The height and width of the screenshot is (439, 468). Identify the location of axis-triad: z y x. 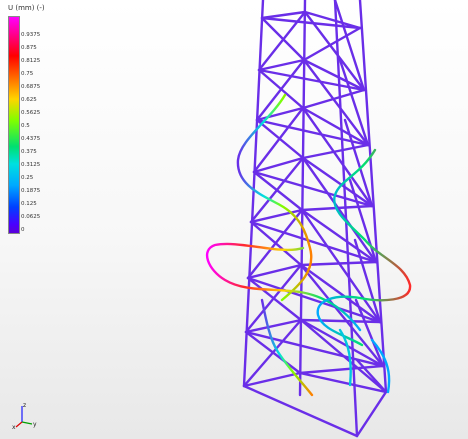
(24, 416).